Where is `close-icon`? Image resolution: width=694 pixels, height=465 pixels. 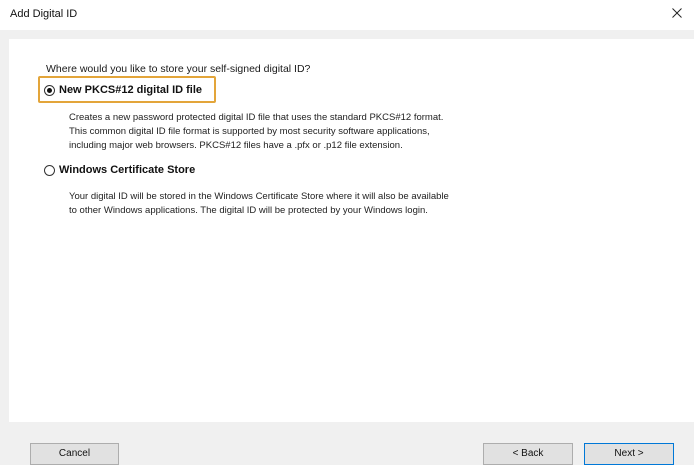
close-icon is located at coordinates (677, 13).